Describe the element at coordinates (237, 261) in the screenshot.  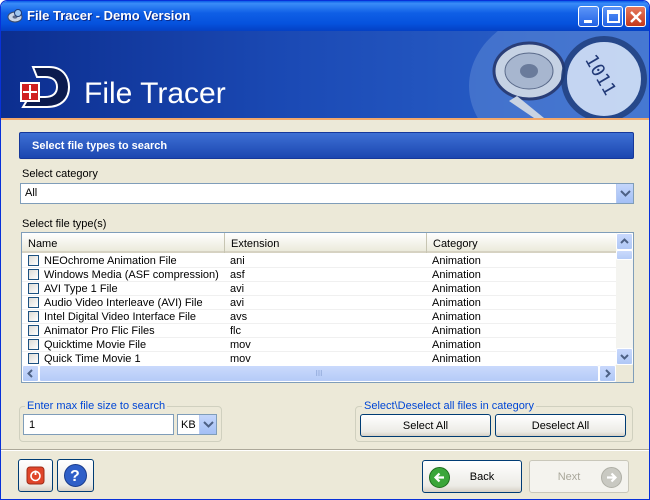
I see `row-extension: ani` at that location.